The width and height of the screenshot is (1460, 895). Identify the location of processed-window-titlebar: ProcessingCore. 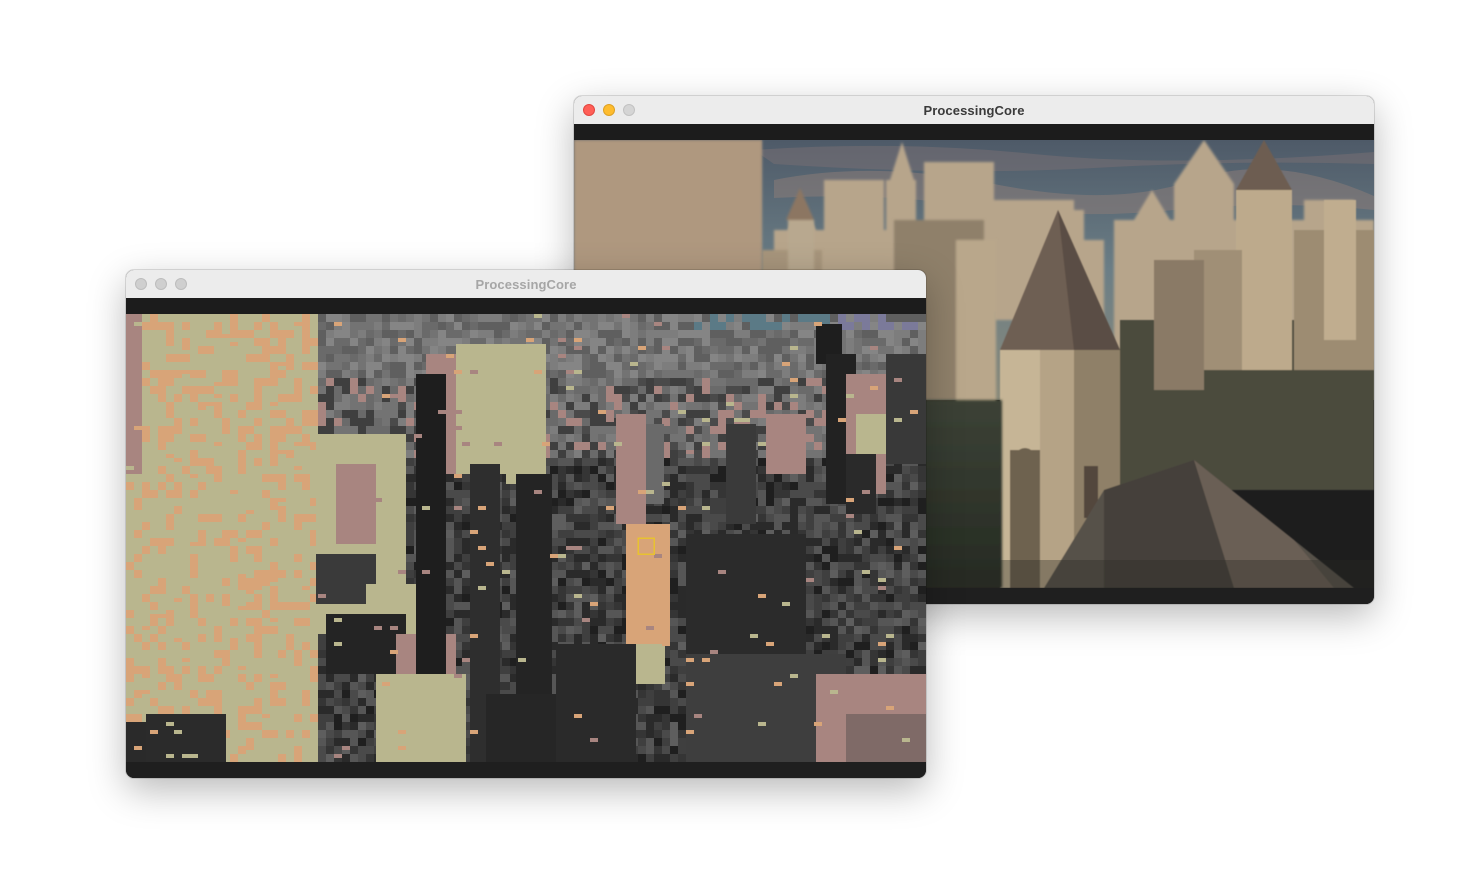
(526, 284).